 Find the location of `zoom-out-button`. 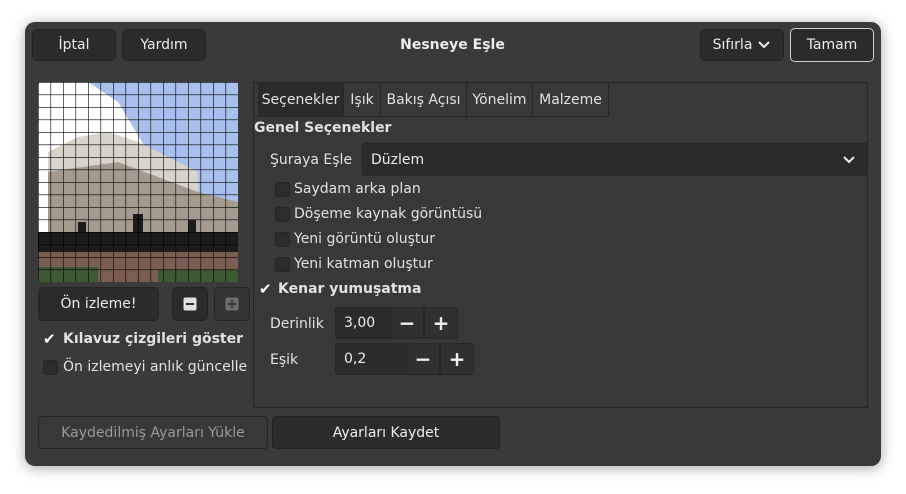

zoom-out-button is located at coordinates (190, 304).